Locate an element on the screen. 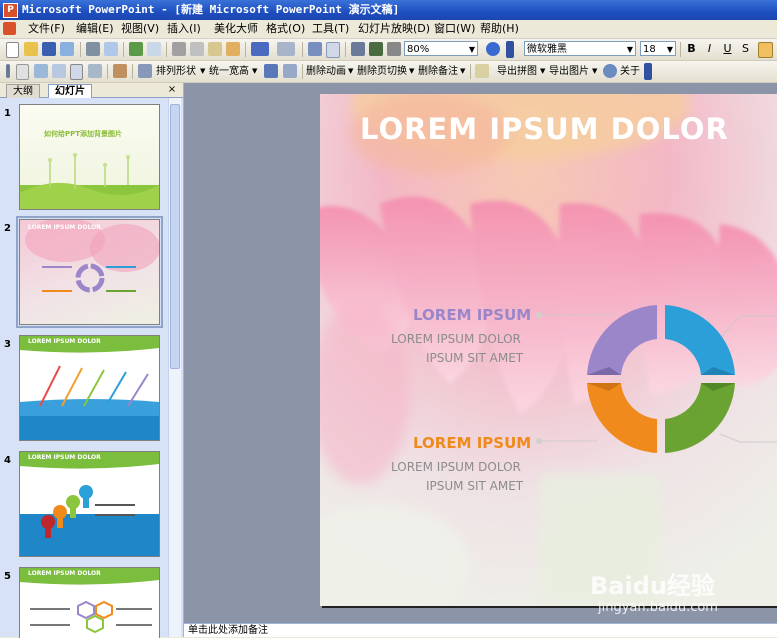 This screenshot has width=777, height=638. tab-outline: 大纲 is located at coordinates (23, 91).